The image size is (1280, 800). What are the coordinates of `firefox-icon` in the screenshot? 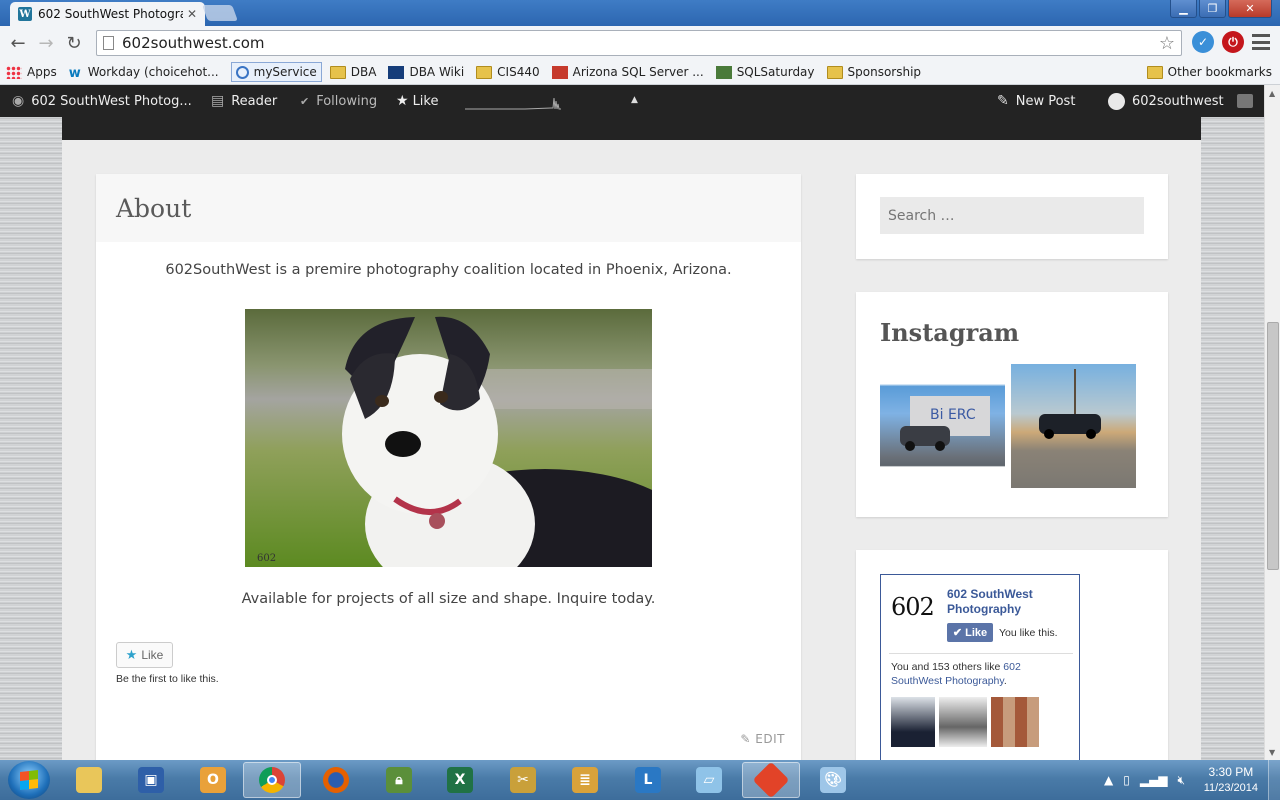 It's located at (336, 780).